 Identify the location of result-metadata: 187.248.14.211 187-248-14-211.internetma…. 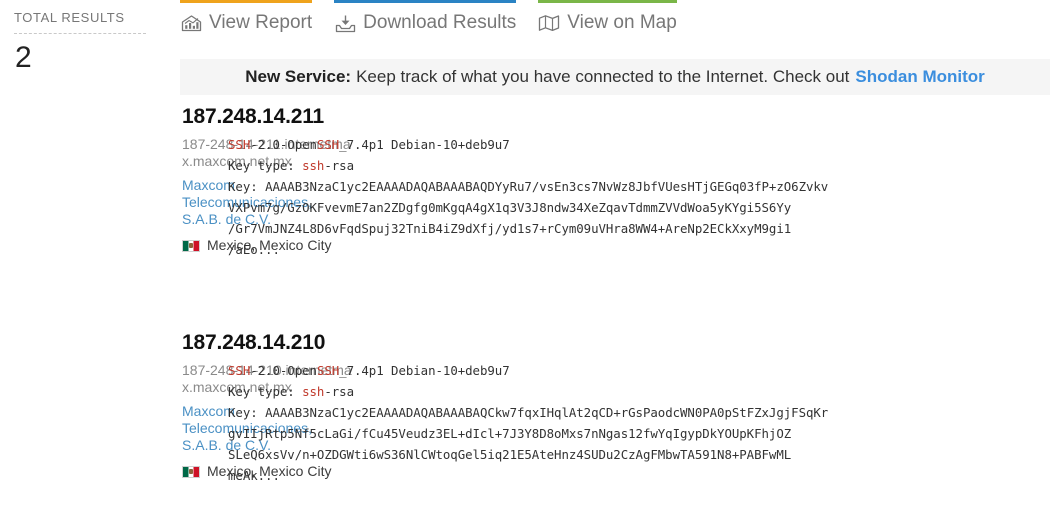
(175, 182).